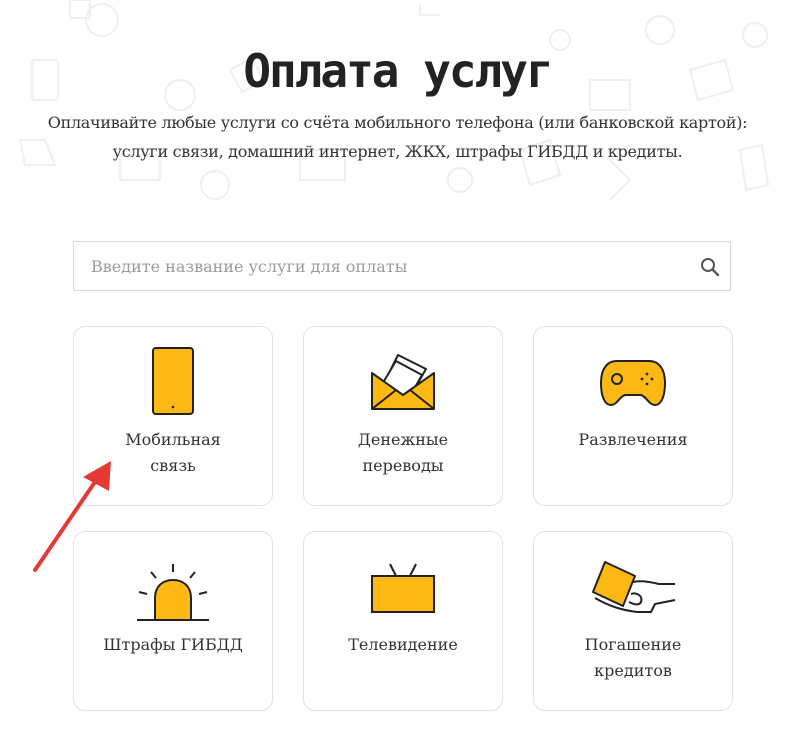 The height and width of the screenshot is (730, 795). What do you see at coordinates (173, 592) in the screenshot?
I see `siren-icon` at bounding box center [173, 592].